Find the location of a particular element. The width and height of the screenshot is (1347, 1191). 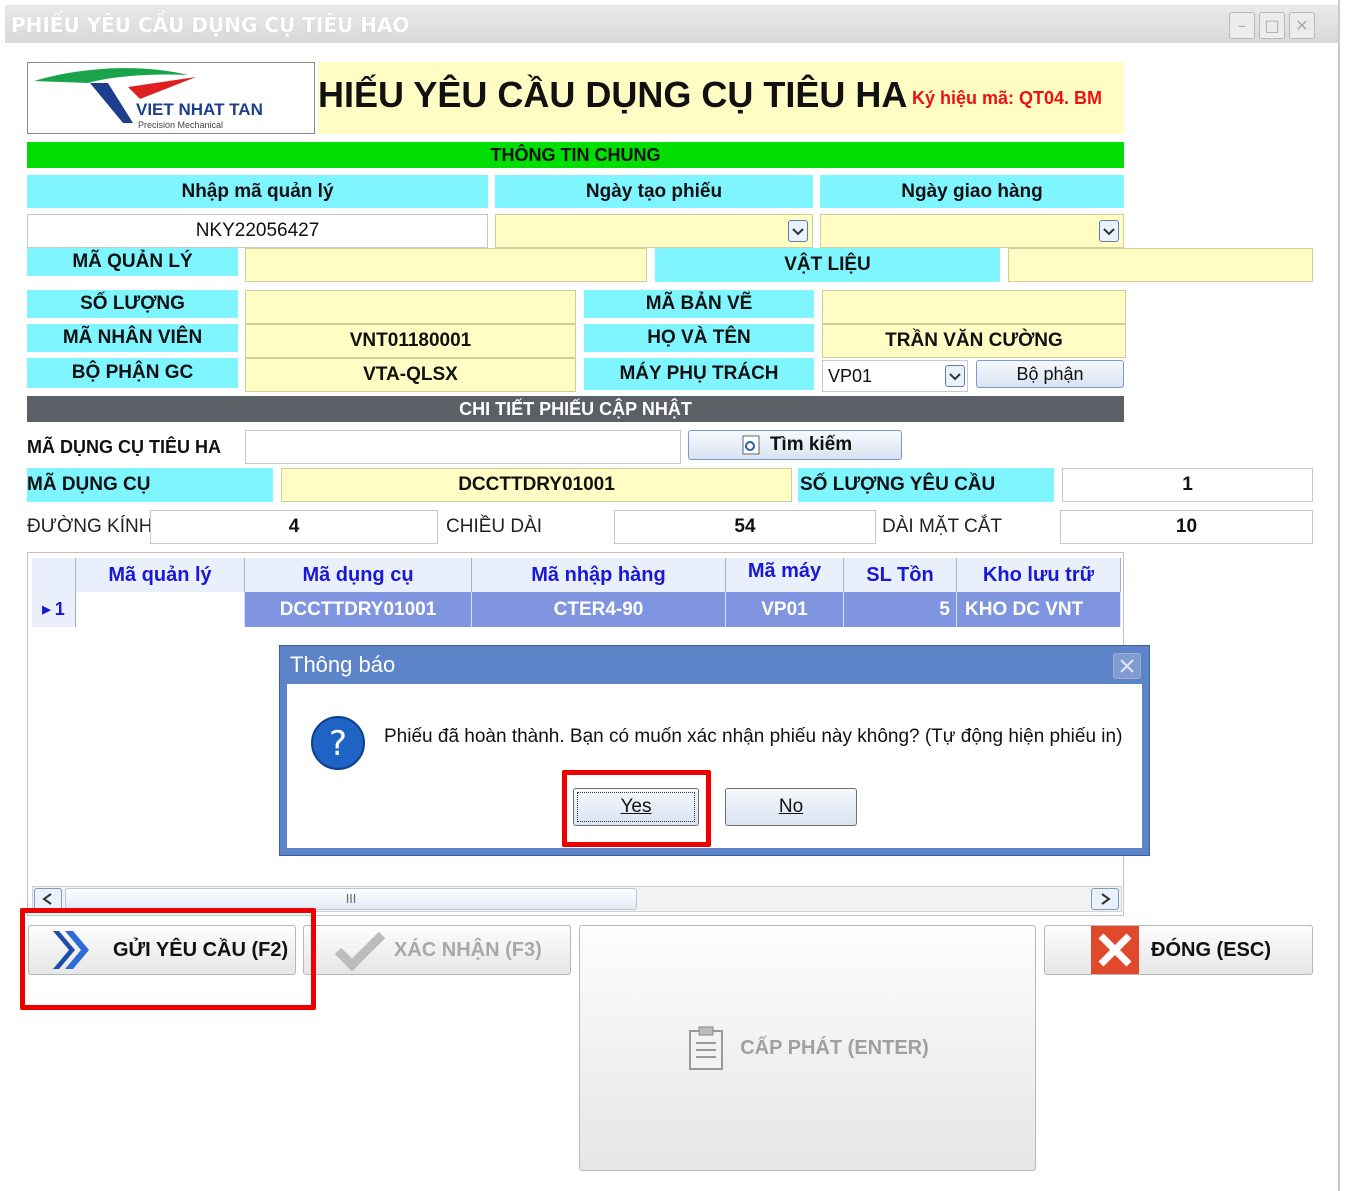

row-number: 1 is located at coordinates (59, 609).